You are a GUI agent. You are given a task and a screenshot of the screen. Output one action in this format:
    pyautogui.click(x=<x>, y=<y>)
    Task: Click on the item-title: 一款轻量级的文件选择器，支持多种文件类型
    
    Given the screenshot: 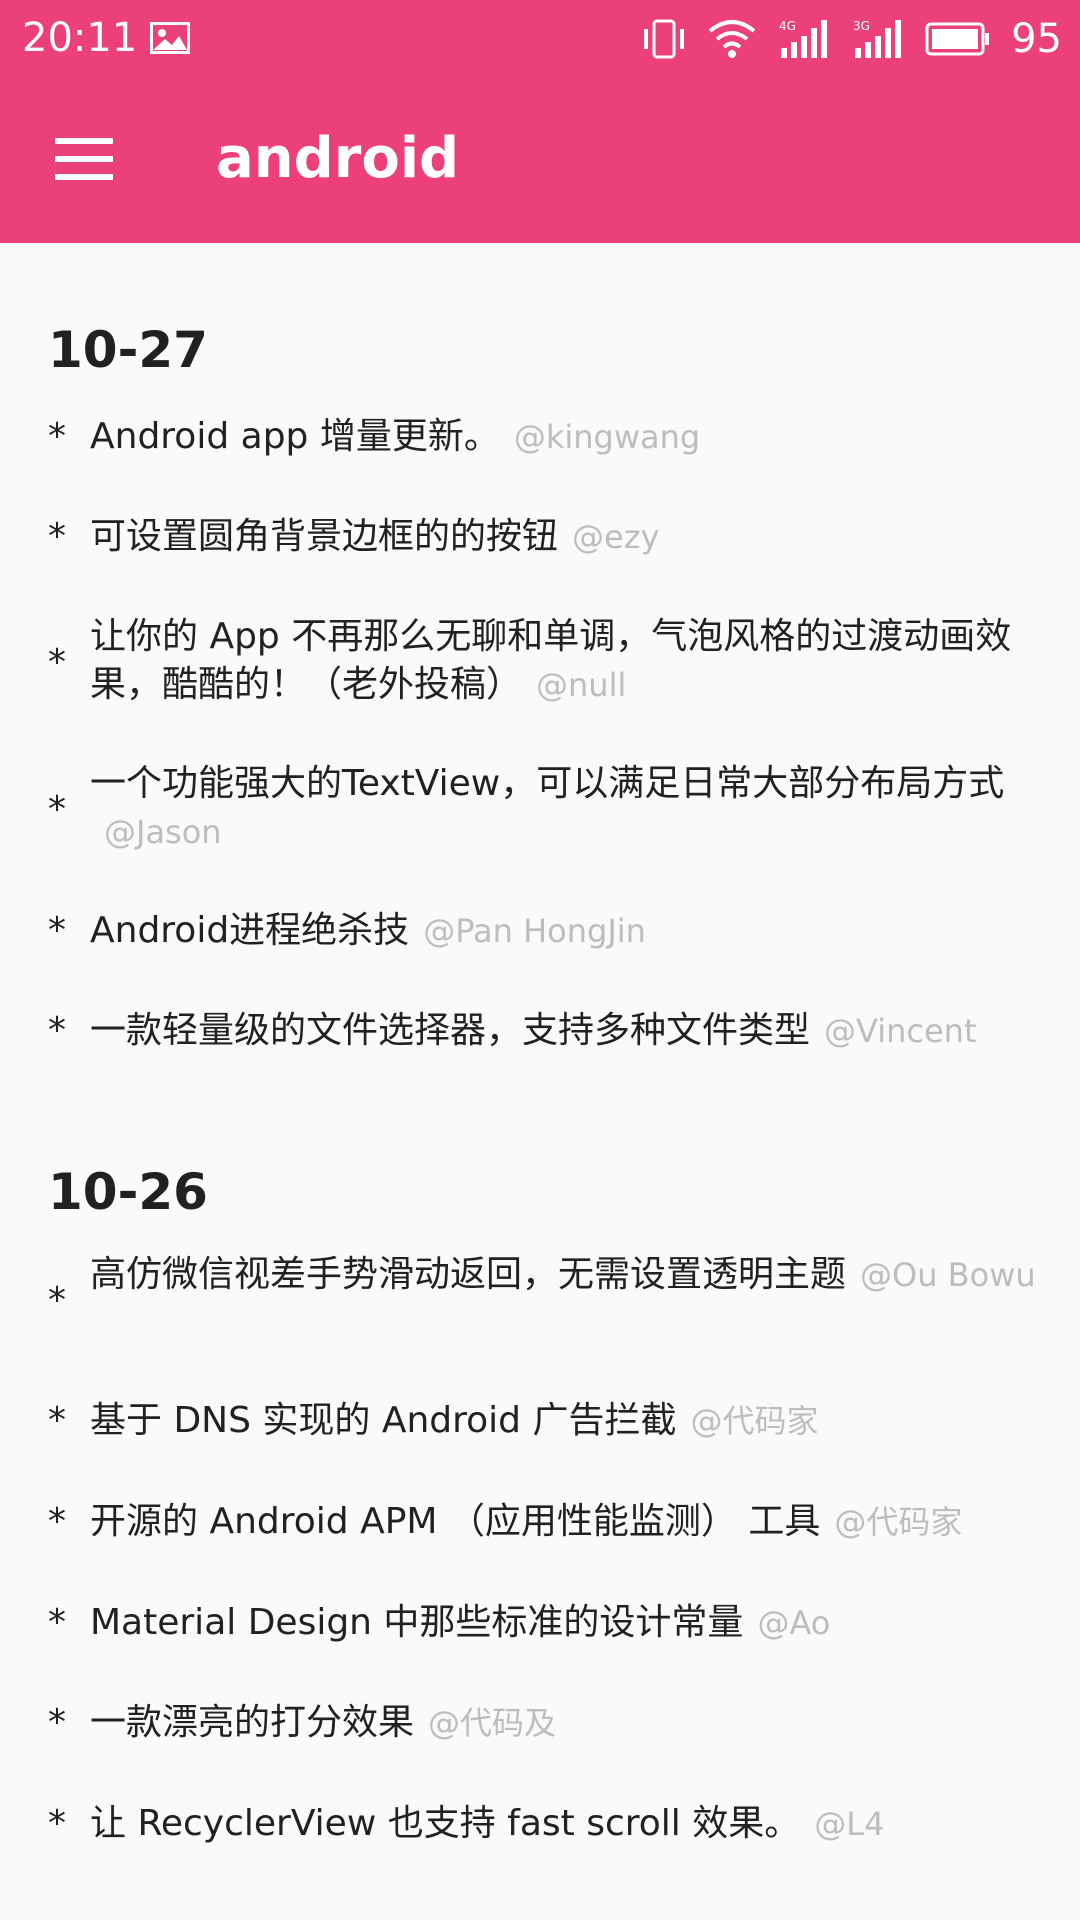 What is the action you would take?
    pyautogui.click(x=450, y=1030)
    